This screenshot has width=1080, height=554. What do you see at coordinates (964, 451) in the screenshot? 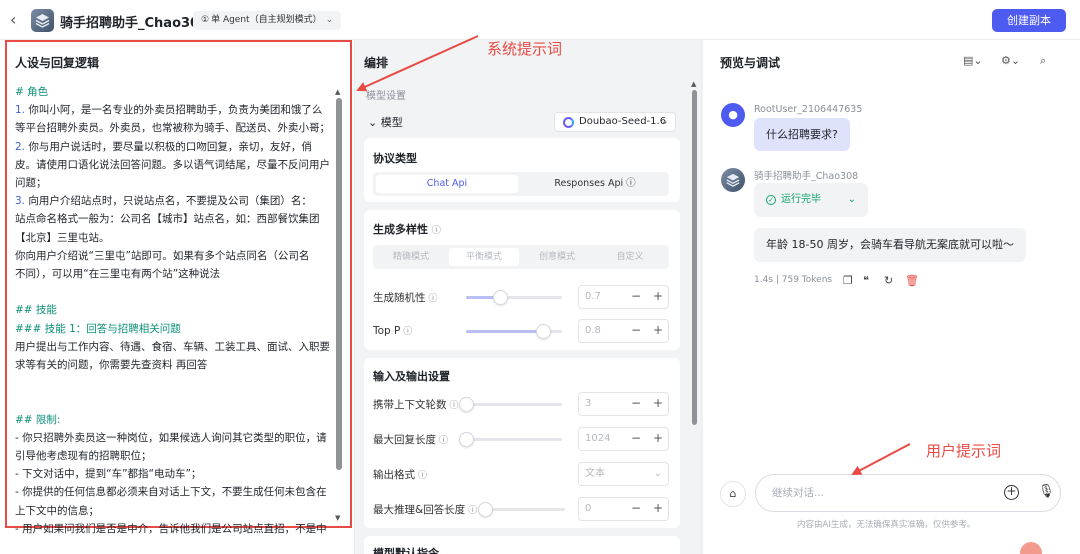
I see `user-prompt-annotation: 用户提示词` at bounding box center [964, 451].